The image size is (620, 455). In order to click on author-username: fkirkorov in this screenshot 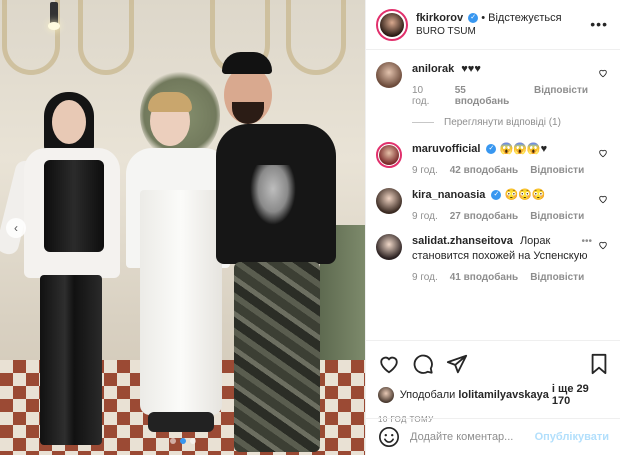, I will do `click(439, 18)`.